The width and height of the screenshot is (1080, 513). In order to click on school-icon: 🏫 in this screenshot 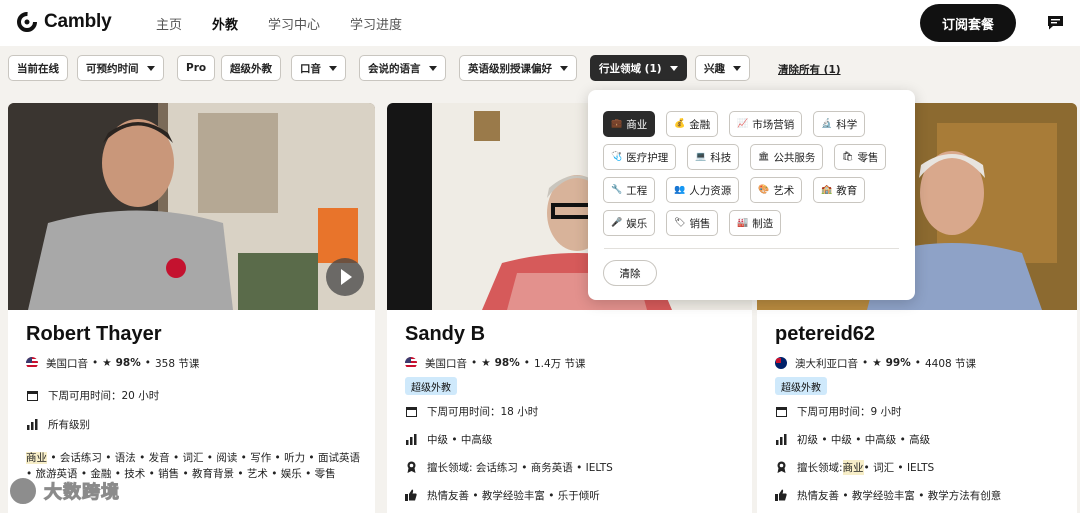, I will do `click(827, 190)`.